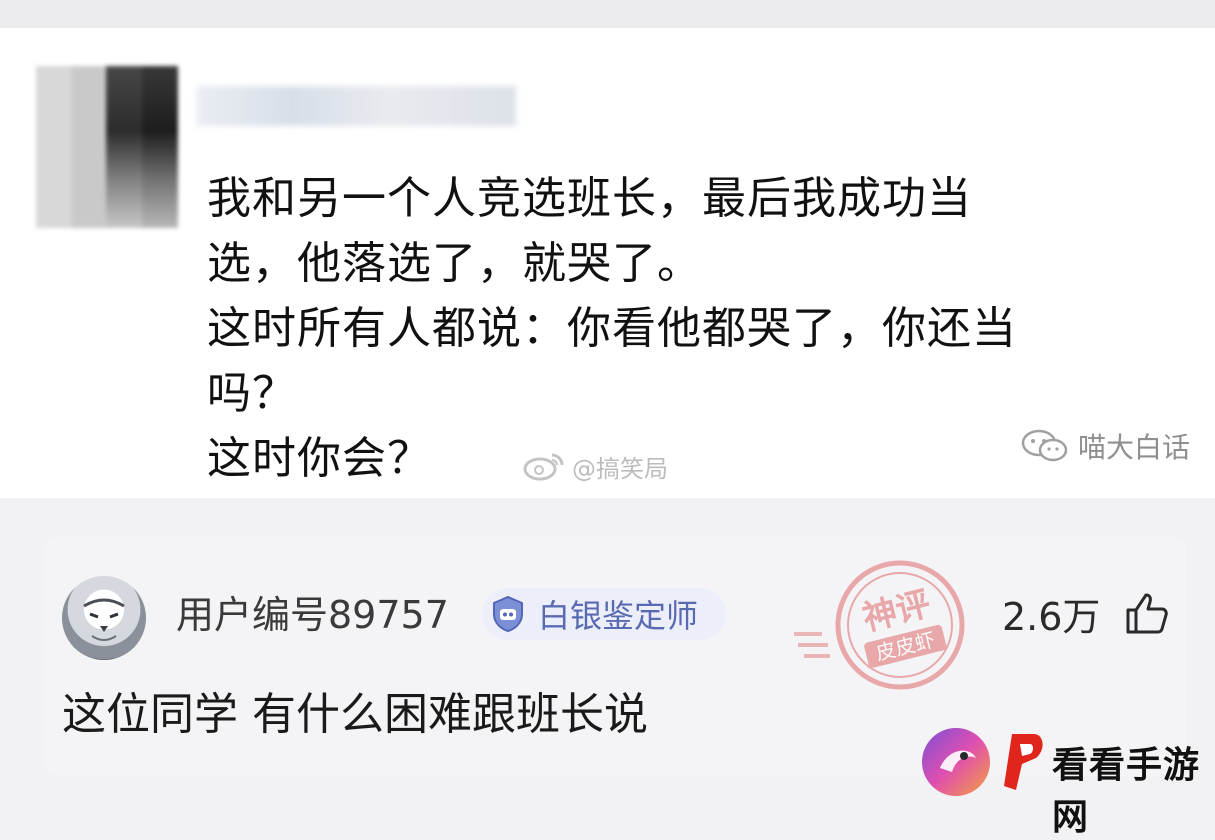 Image resolution: width=1215 pixels, height=840 pixels. Describe the element at coordinates (252, 393) in the screenshot. I see `post-line-4: 吗？` at that location.